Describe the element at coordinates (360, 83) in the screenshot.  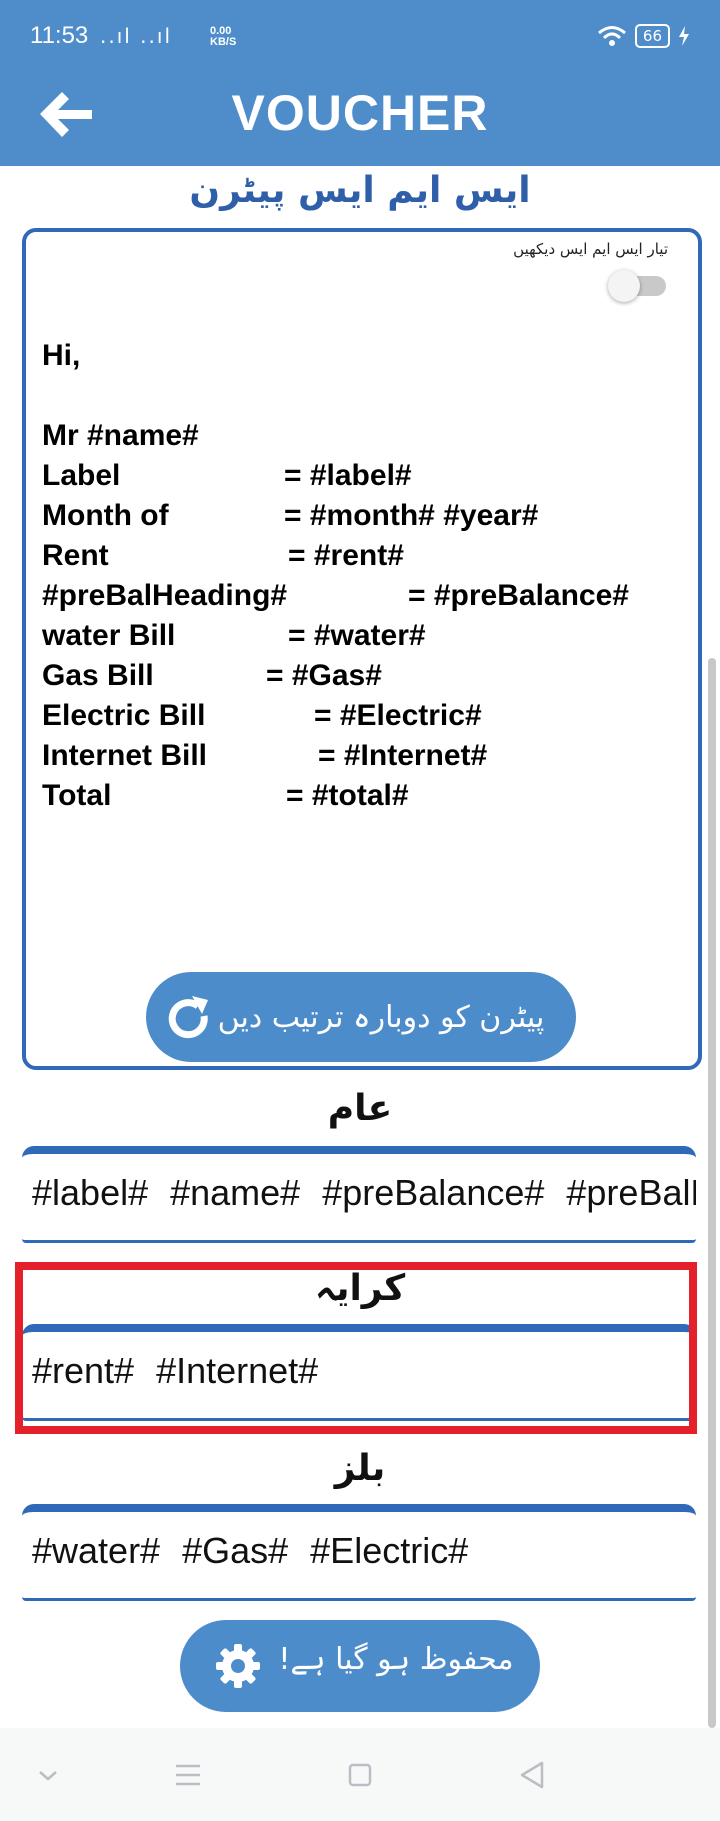
I see `app-bar: 11:53 ..ıl ..ıl 0.00 KB/S 66 VOUCHER` at that location.